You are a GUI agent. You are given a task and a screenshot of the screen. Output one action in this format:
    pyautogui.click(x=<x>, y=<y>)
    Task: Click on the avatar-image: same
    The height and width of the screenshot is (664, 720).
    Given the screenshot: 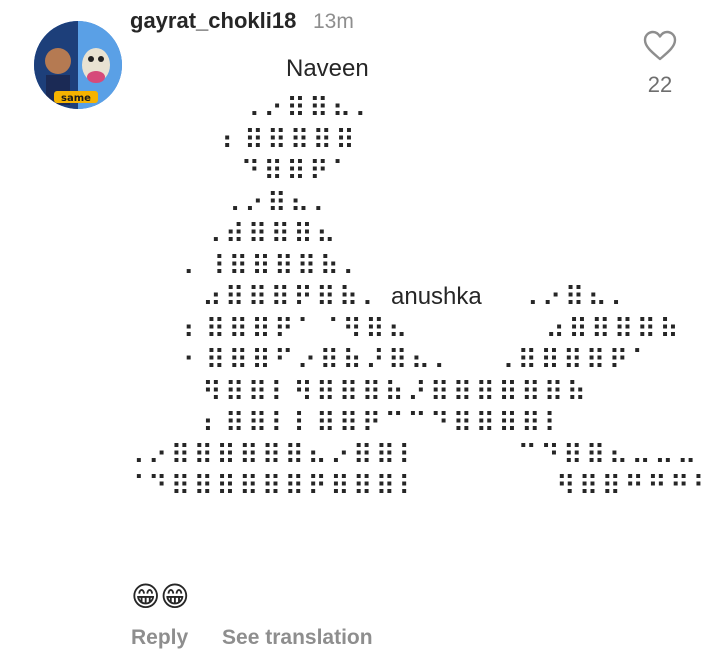 What is the action you would take?
    pyautogui.click(x=78, y=65)
    